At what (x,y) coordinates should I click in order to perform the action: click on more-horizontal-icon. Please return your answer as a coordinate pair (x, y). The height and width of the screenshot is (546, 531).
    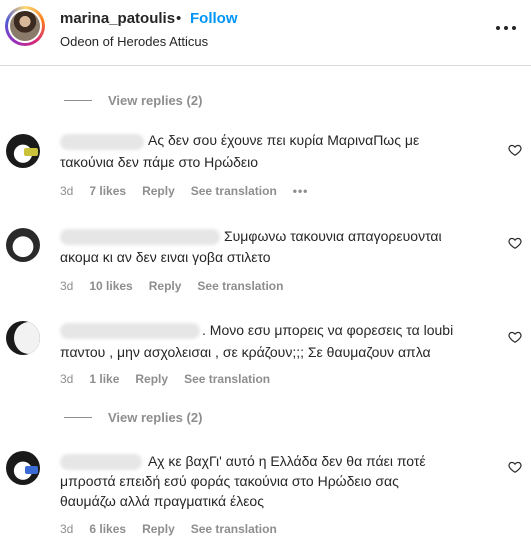
    Looking at the image, I should click on (506, 28).